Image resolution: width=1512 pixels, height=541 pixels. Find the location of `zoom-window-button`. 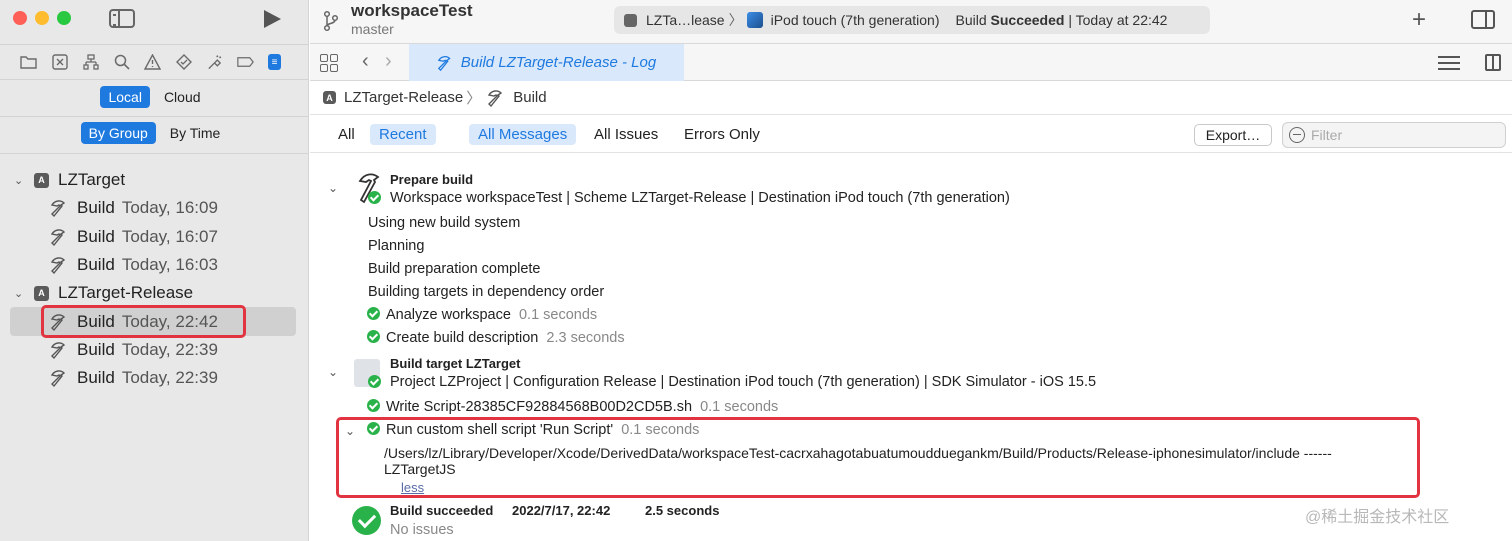

zoom-window-button is located at coordinates (64, 18).